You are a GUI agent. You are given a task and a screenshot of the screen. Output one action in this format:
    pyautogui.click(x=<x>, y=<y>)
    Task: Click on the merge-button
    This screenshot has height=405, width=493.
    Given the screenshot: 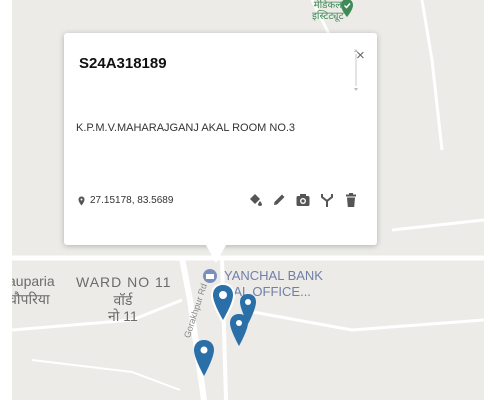 What is the action you would take?
    pyautogui.click(x=327, y=200)
    